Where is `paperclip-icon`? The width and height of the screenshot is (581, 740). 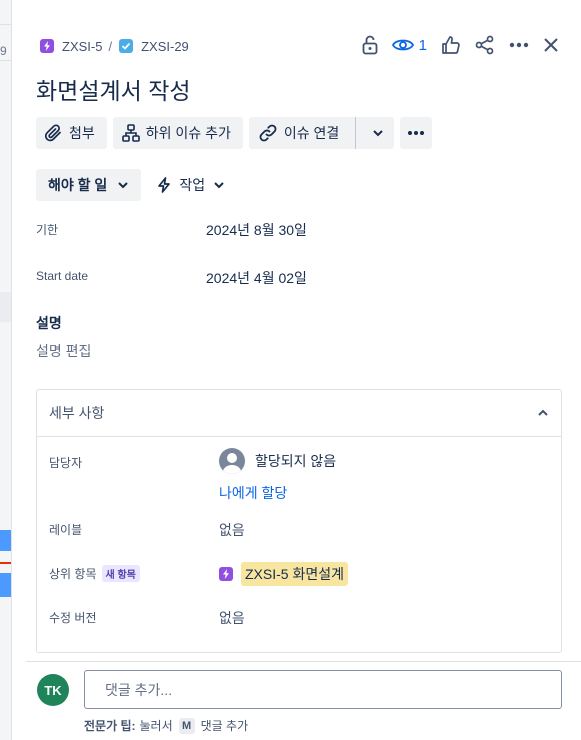
paperclip-icon is located at coordinates (53, 133).